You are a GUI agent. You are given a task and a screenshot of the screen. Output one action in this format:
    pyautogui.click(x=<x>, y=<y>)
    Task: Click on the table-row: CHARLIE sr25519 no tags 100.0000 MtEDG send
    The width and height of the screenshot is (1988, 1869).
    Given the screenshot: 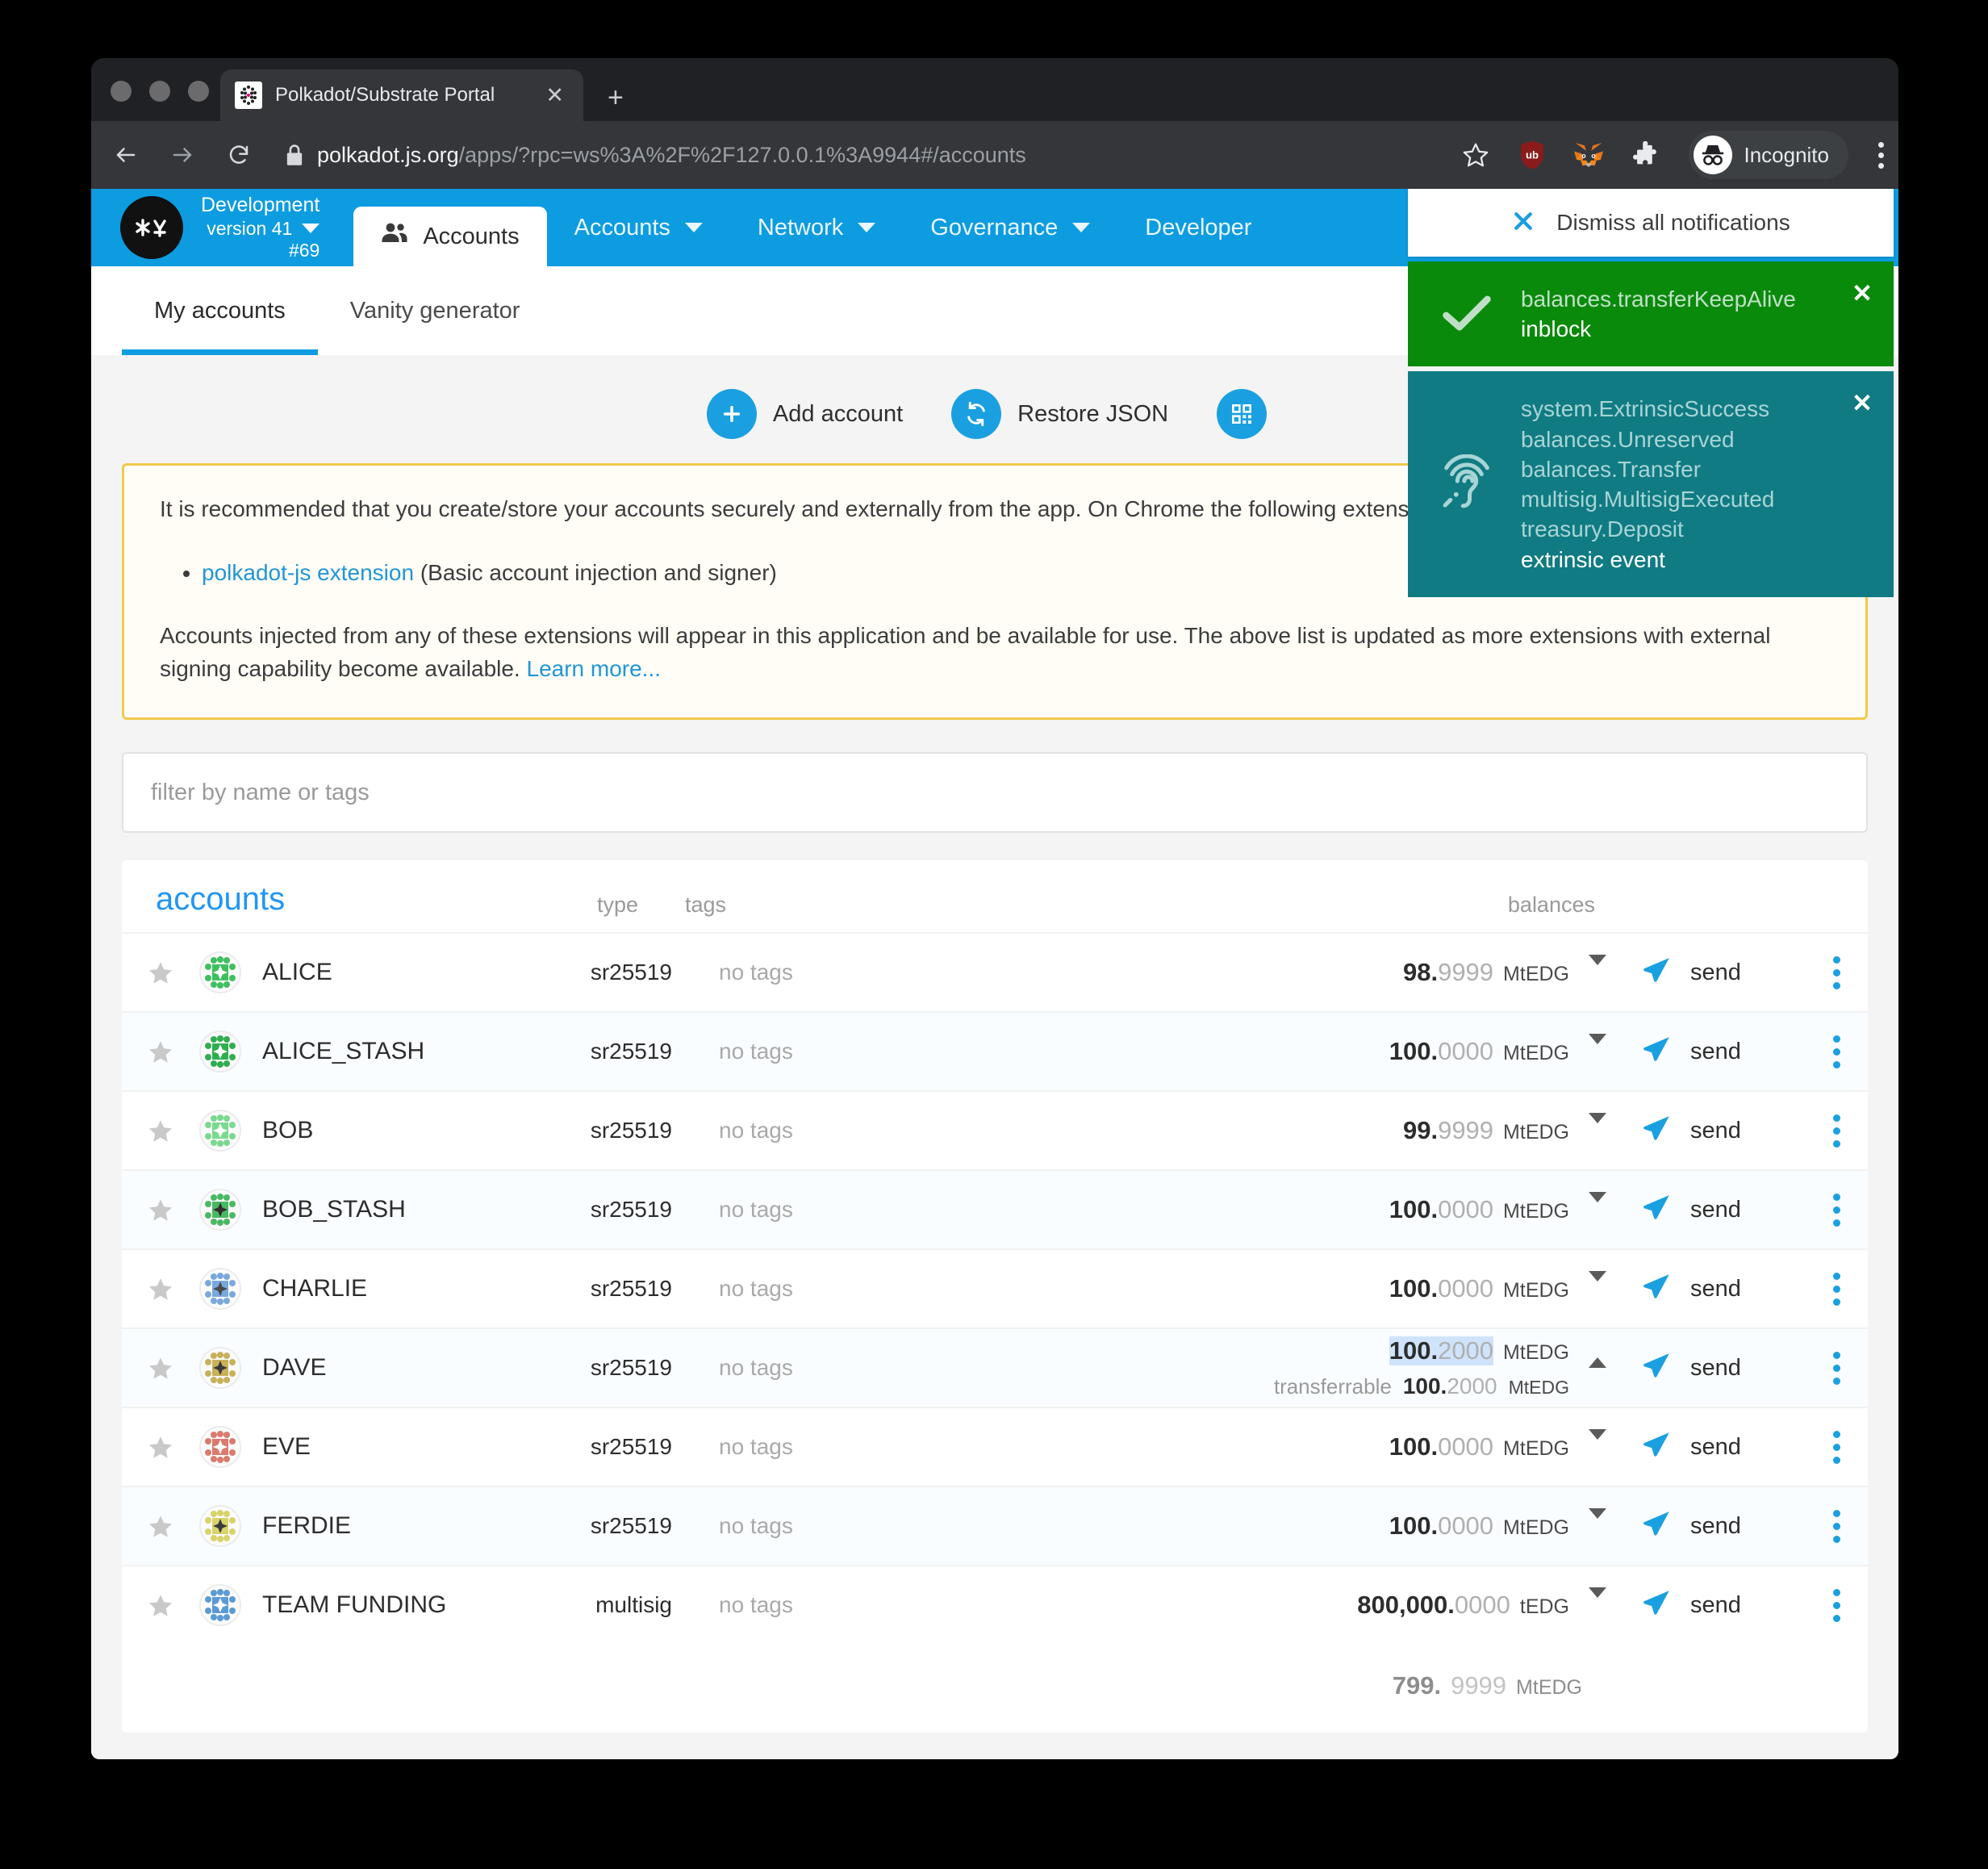 What is the action you would take?
    pyautogui.click(x=995, y=1288)
    